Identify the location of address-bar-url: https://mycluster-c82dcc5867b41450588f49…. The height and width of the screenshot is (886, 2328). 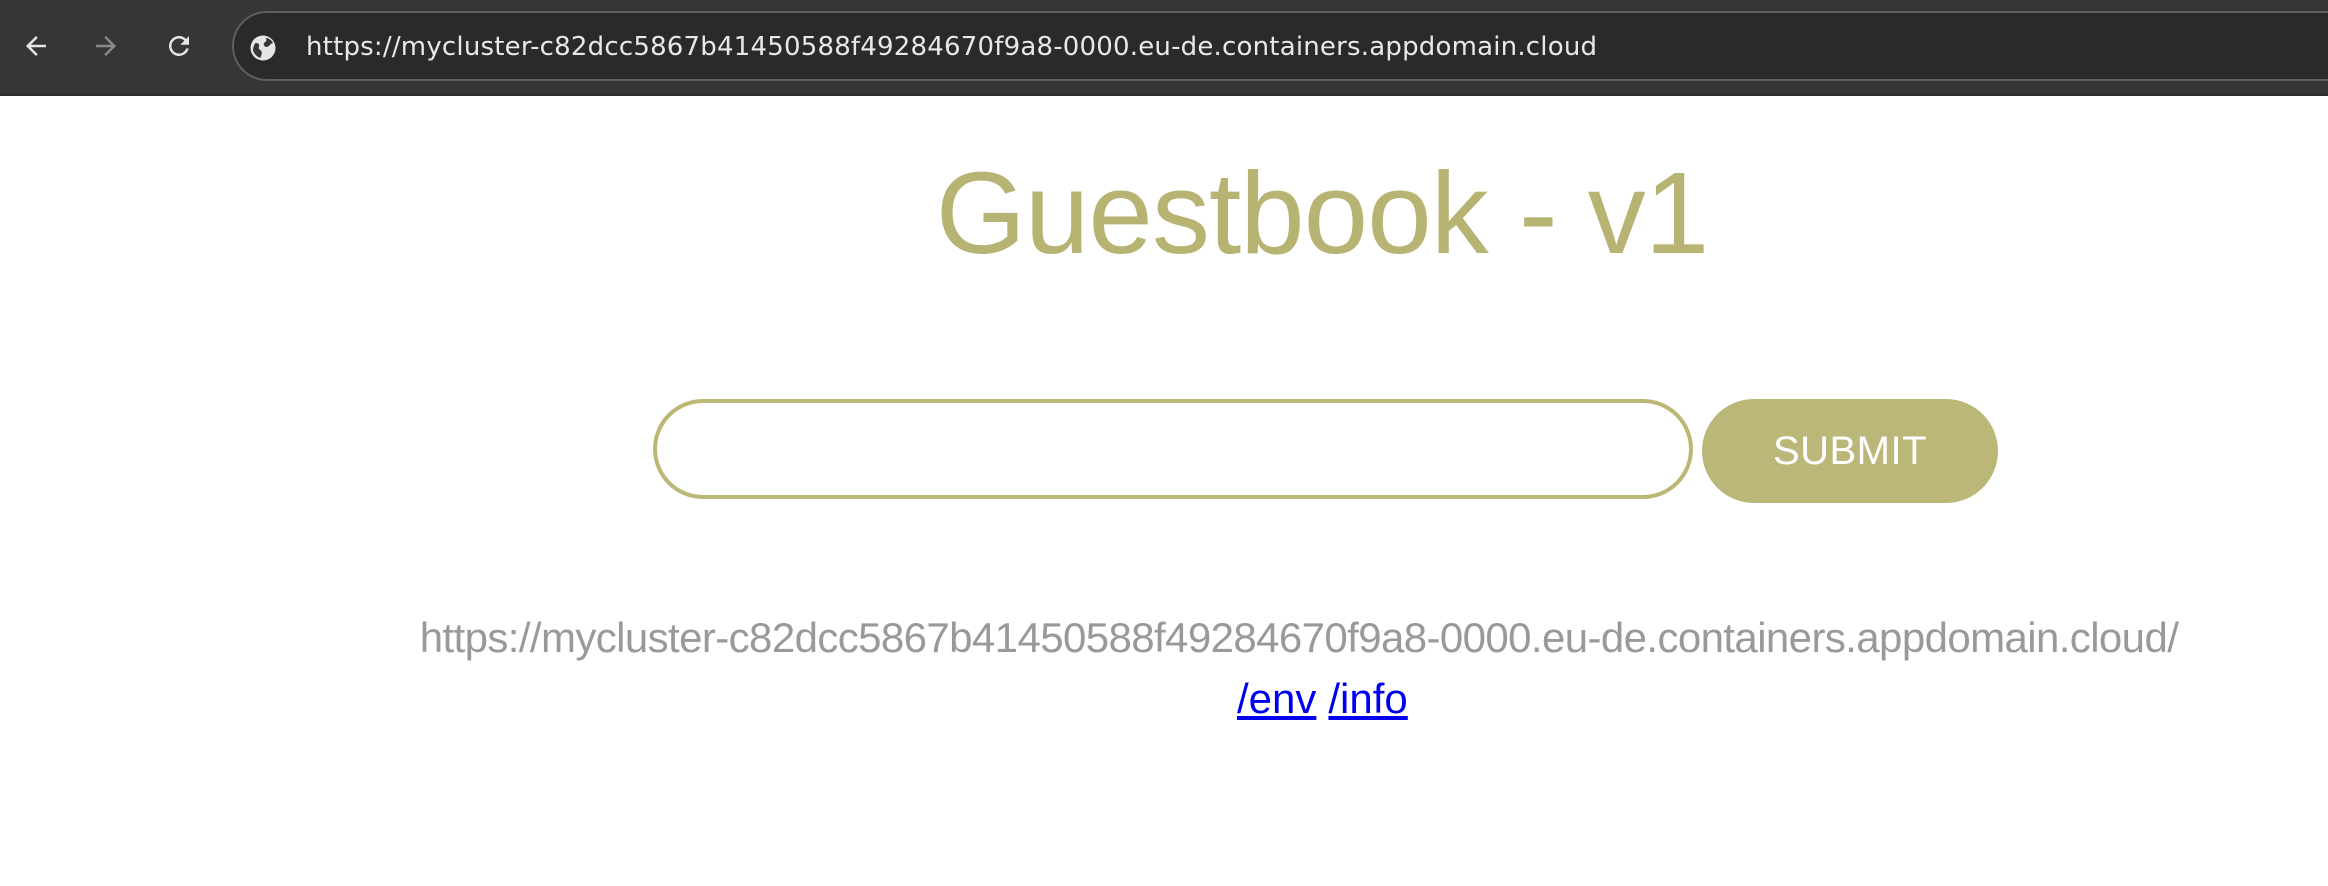
(951, 47).